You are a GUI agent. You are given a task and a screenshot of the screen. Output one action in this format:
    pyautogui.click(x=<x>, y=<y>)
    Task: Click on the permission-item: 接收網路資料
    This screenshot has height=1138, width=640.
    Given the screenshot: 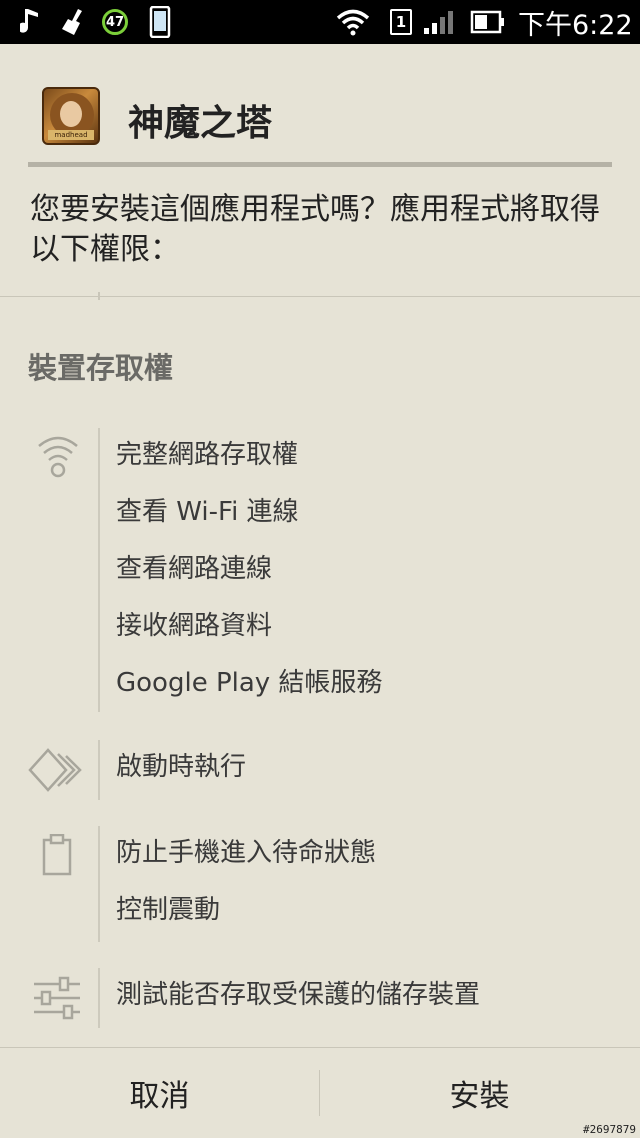 What is the action you would take?
    pyautogui.click(x=194, y=626)
    